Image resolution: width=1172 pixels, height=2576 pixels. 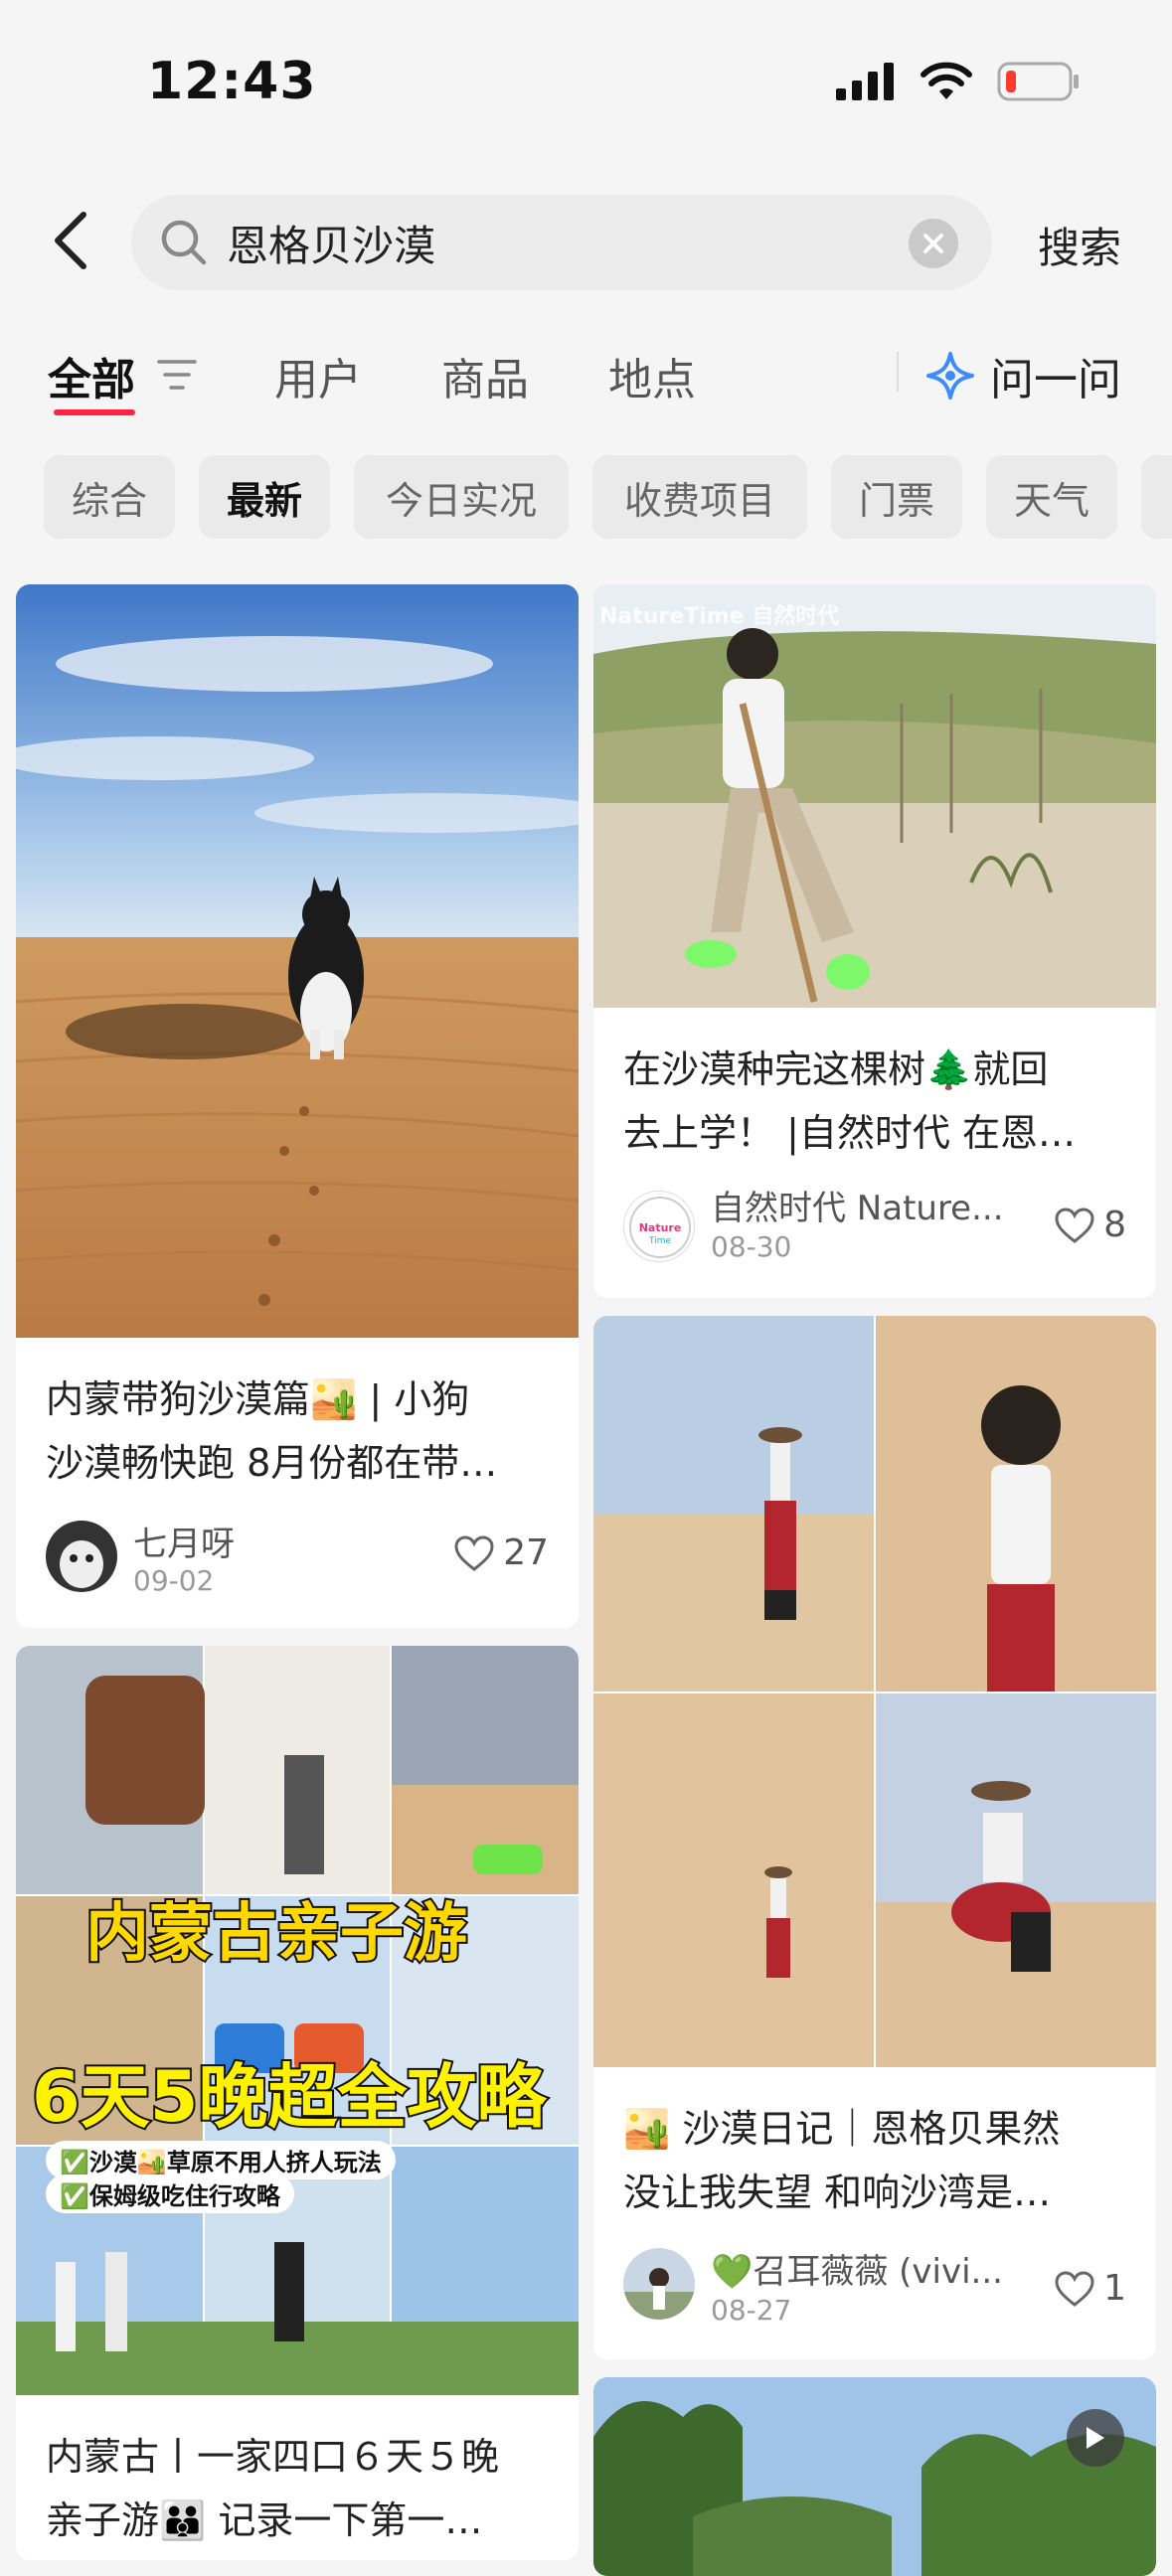 I want to click on search-query: 恩格贝沙漠, so click(x=331, y=245).